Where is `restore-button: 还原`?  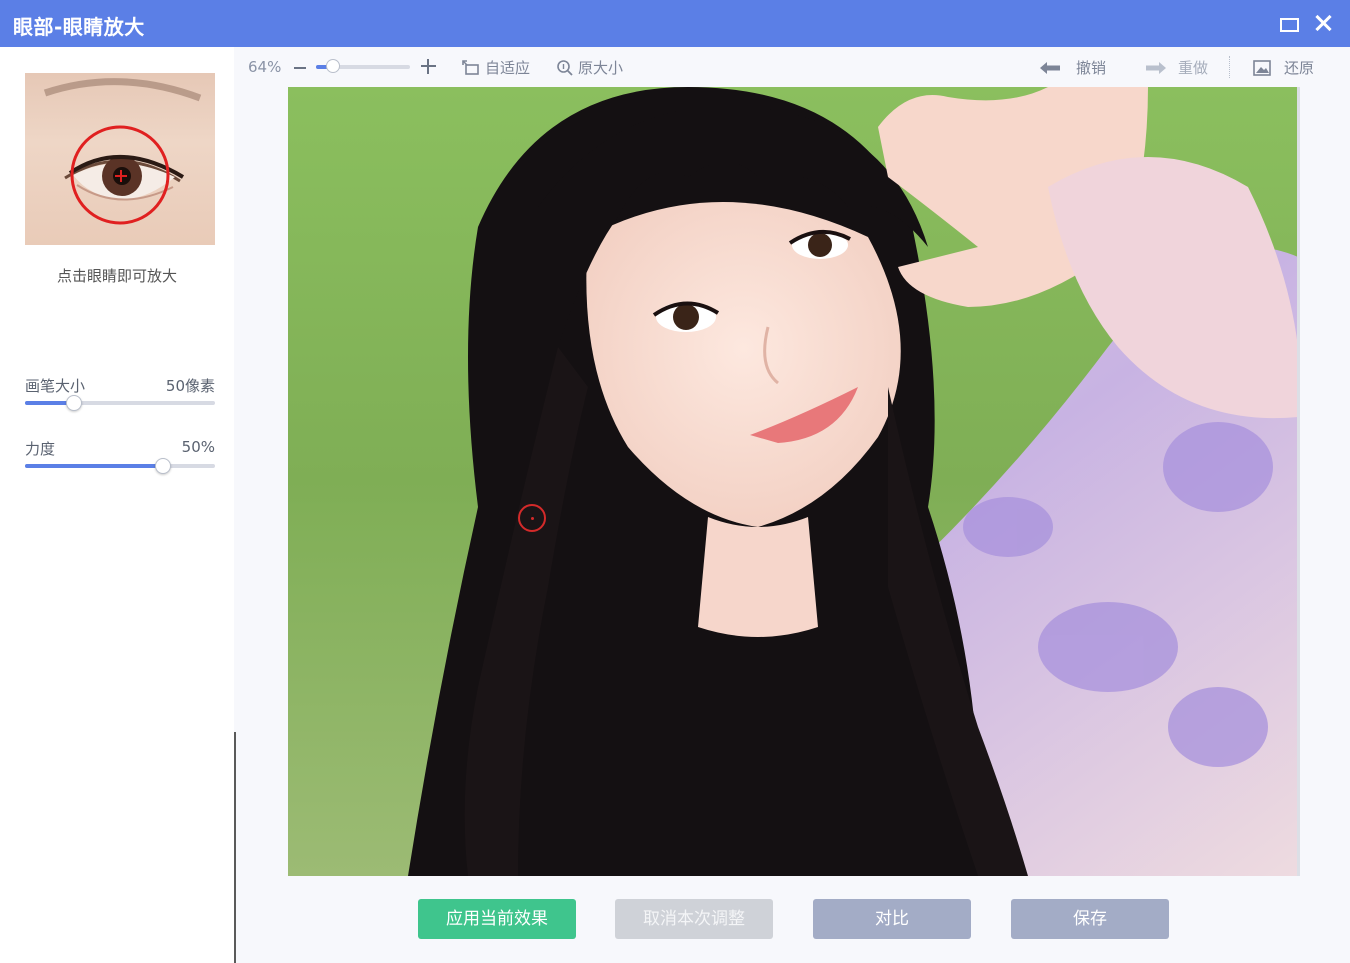 restore-button: 还原 is located at coordinates (1283, 67).